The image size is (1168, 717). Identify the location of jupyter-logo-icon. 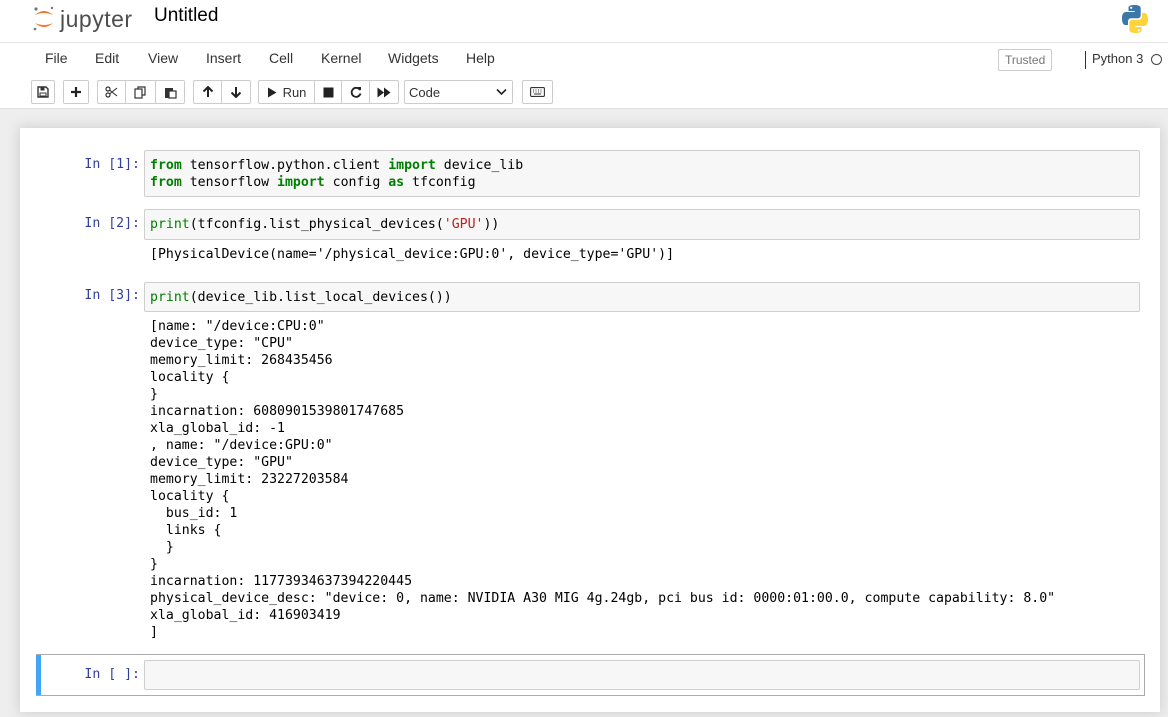
(43, 18).